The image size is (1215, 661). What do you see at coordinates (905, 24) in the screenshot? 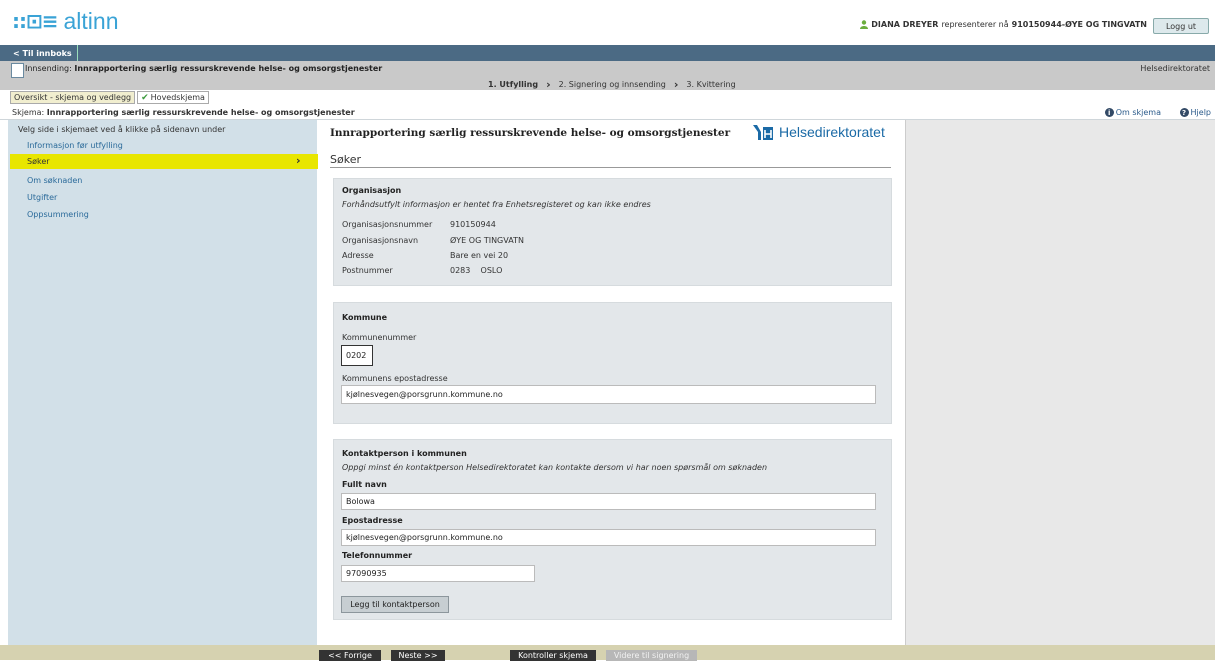
I see `user-name: DIANA DREYER` at bounding box center [905, 24].